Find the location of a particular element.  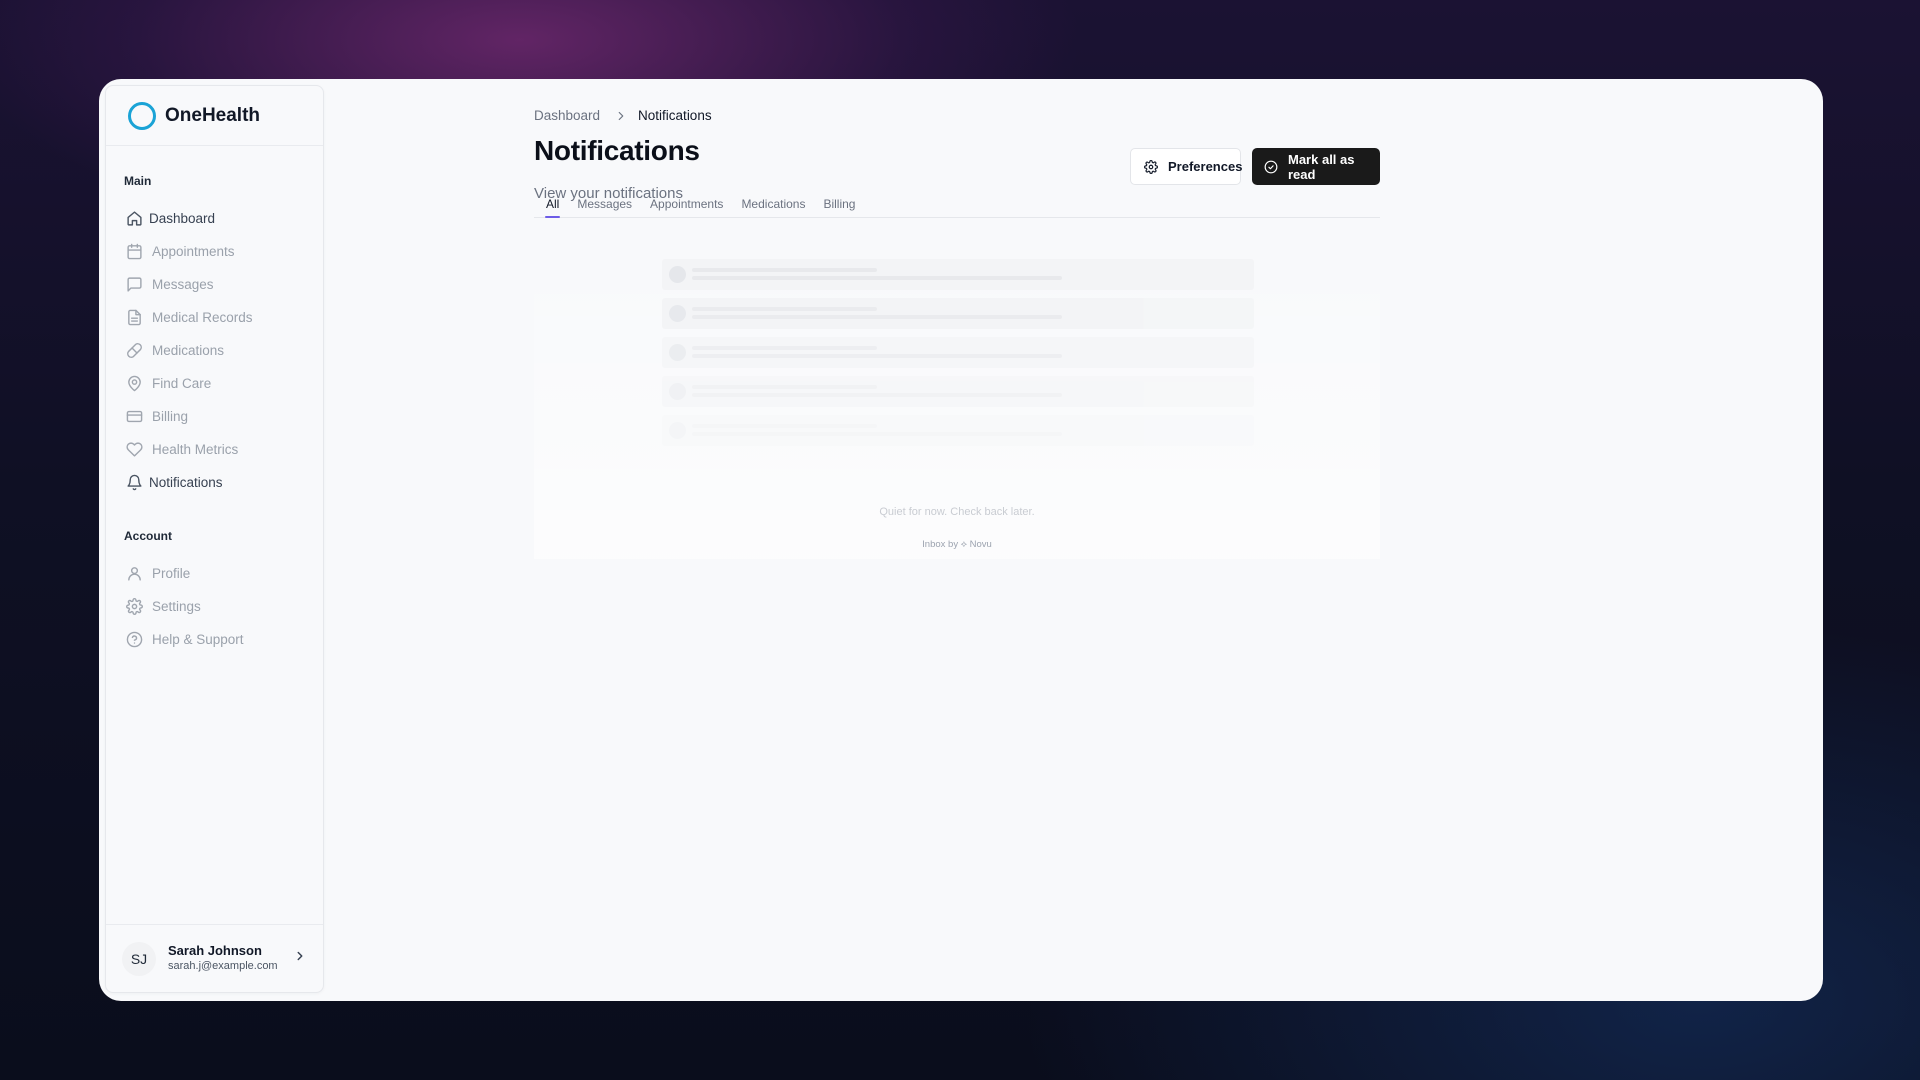

sidebar-item-medications: Medications is located at coordinates (214, 350).